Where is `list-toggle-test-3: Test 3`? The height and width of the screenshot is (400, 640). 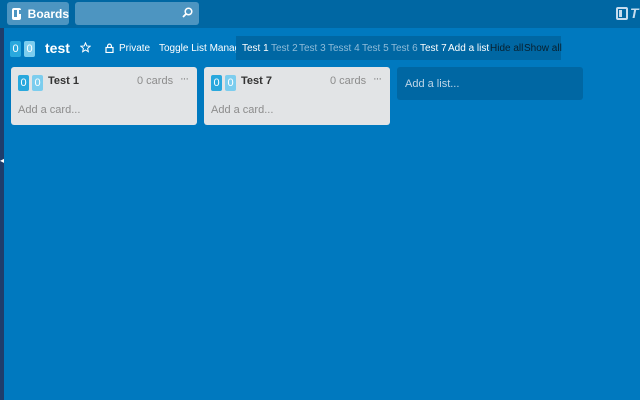 list-toggle-test-3: Test 3 is located at coordinates (312, 48).